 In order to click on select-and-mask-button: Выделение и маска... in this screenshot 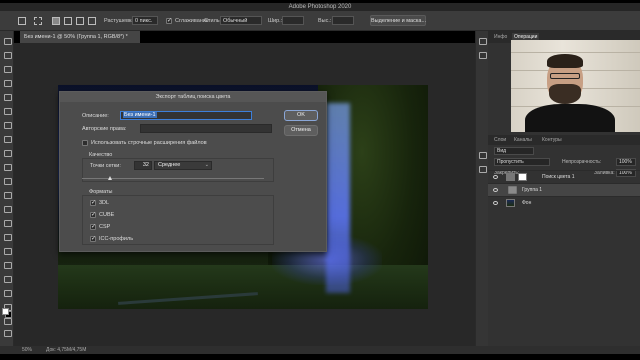, I will do `click(398, 20)`.